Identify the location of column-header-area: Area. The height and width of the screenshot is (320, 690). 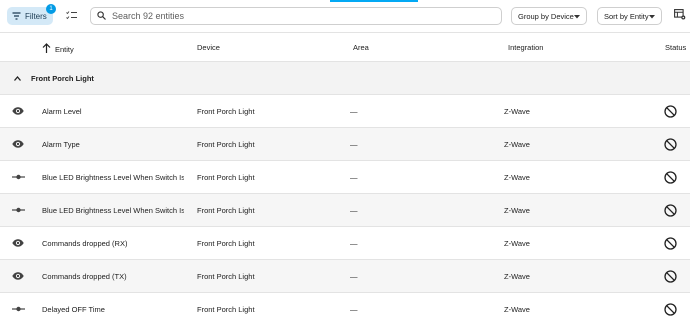
(361, 47).